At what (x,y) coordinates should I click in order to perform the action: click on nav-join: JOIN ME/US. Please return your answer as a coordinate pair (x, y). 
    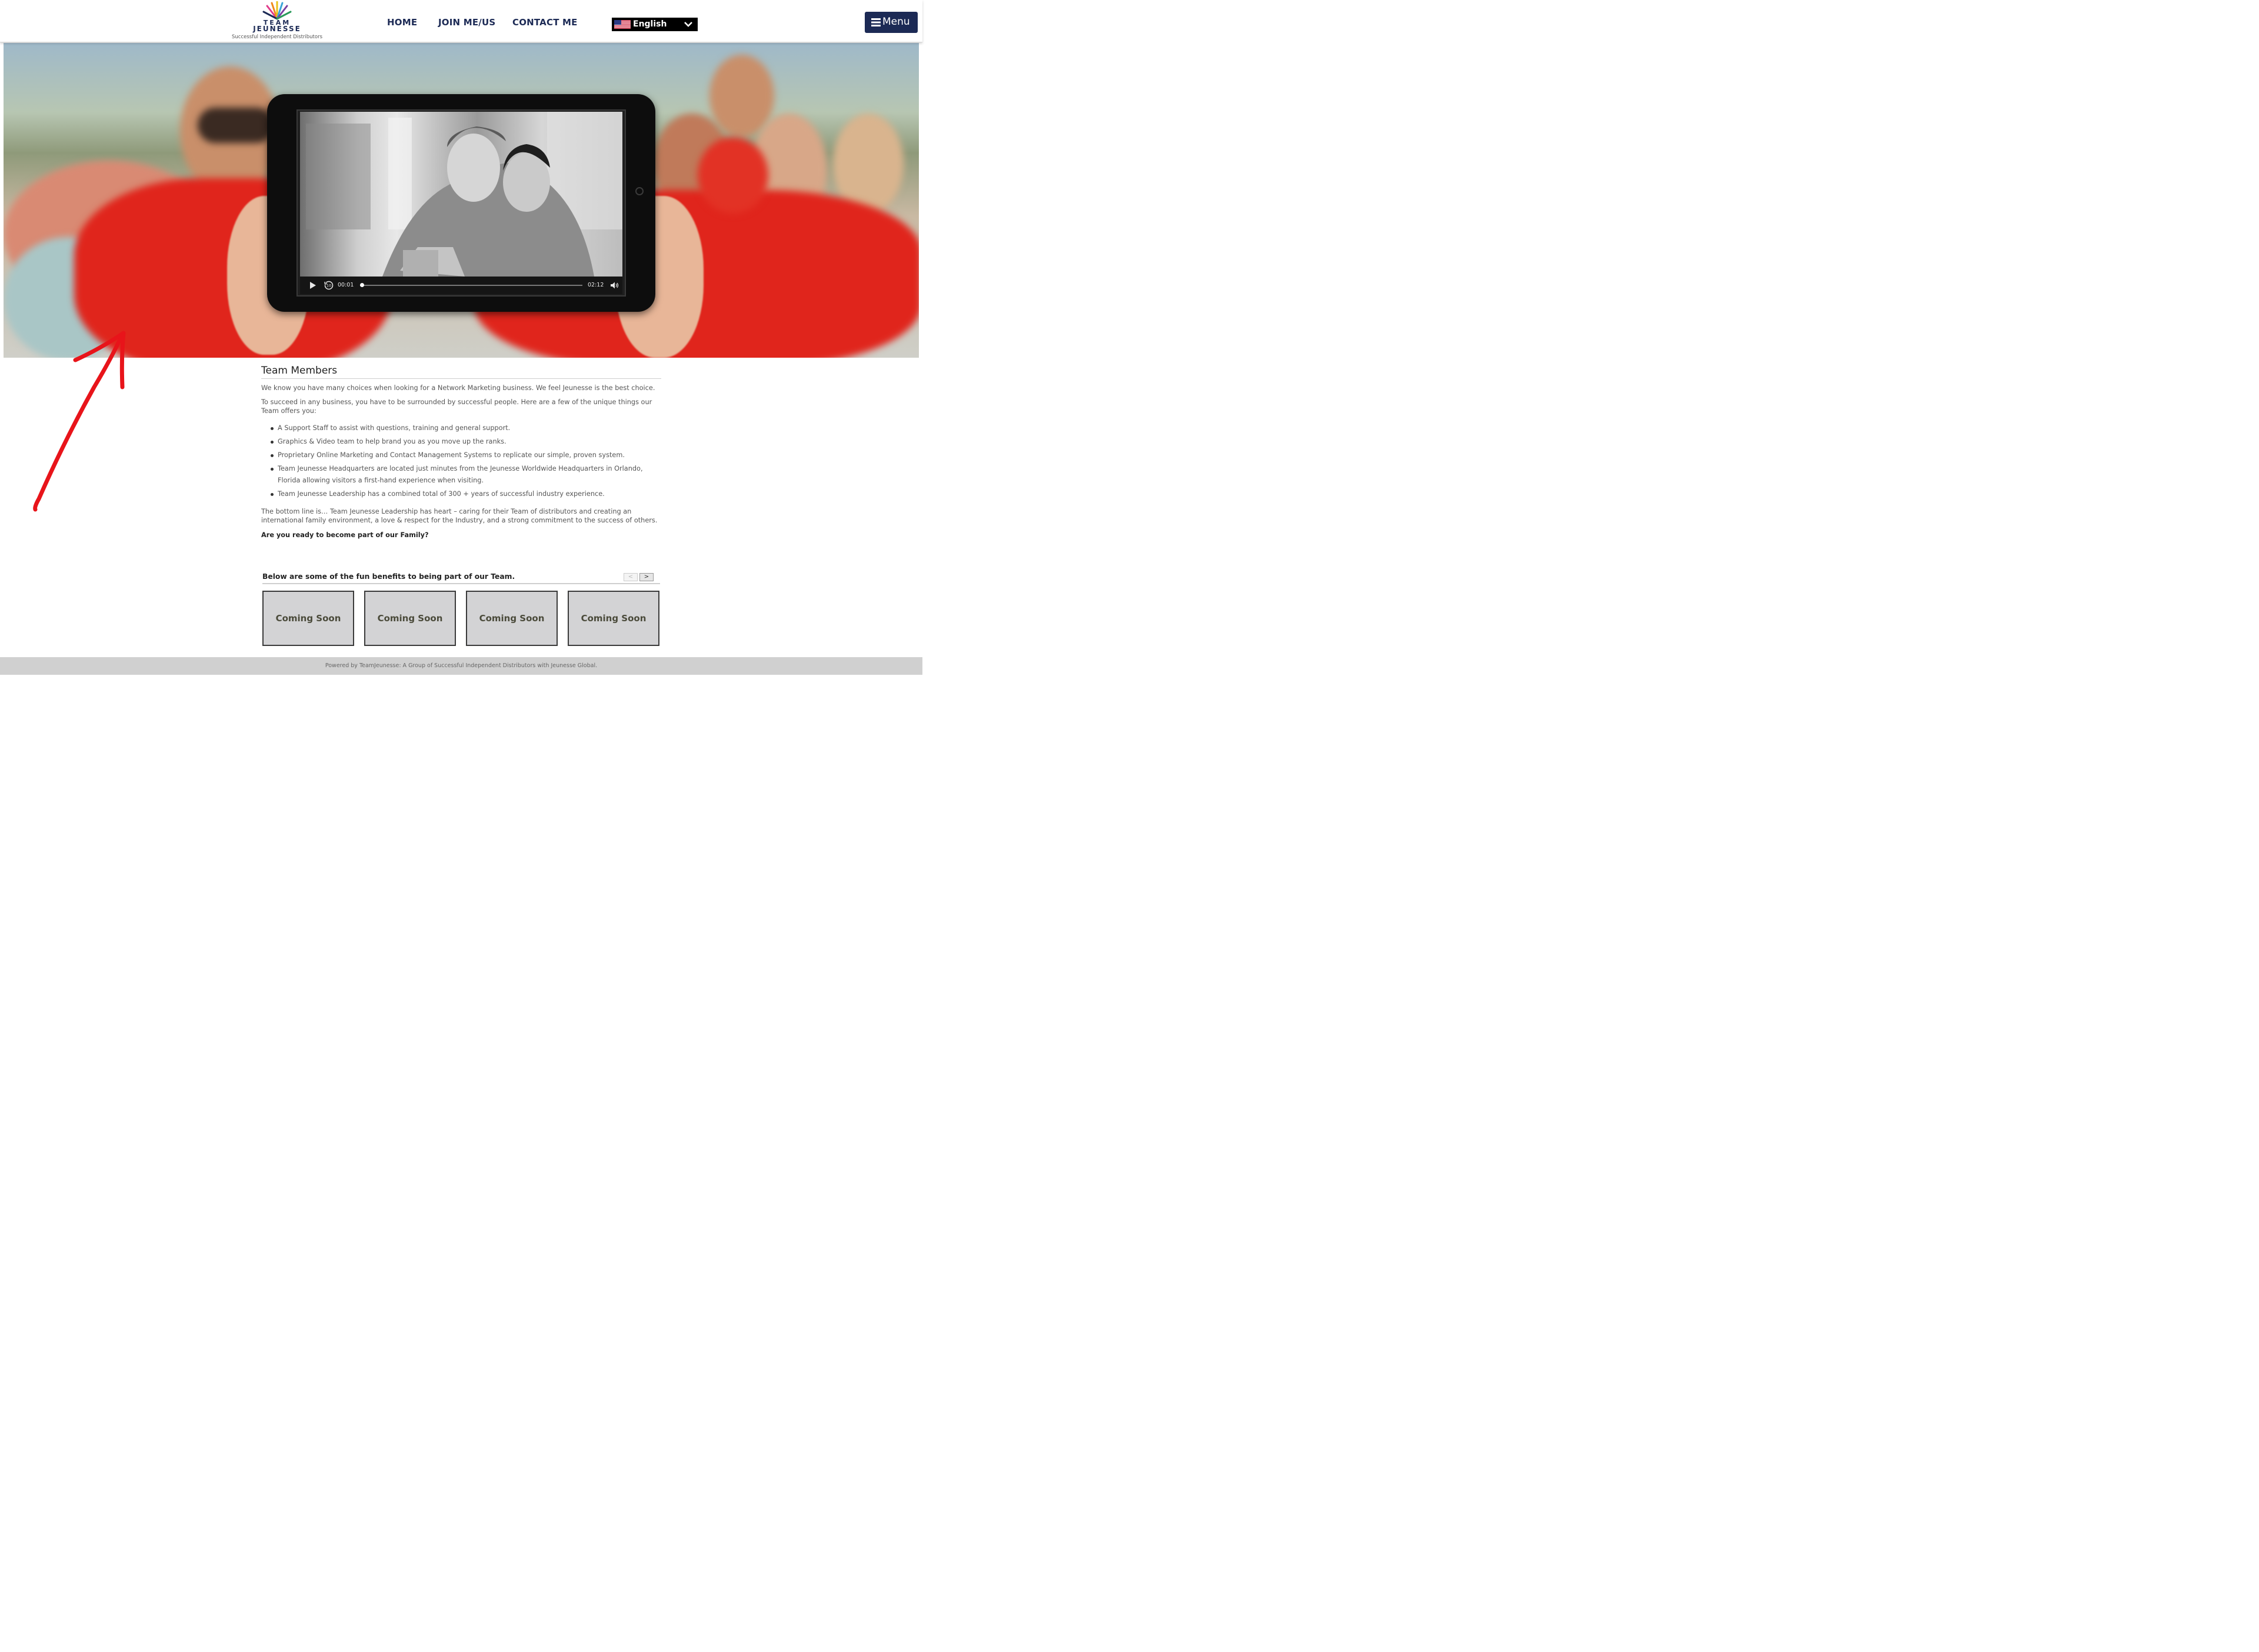
    Looking at the image, I should click on (466, 22).